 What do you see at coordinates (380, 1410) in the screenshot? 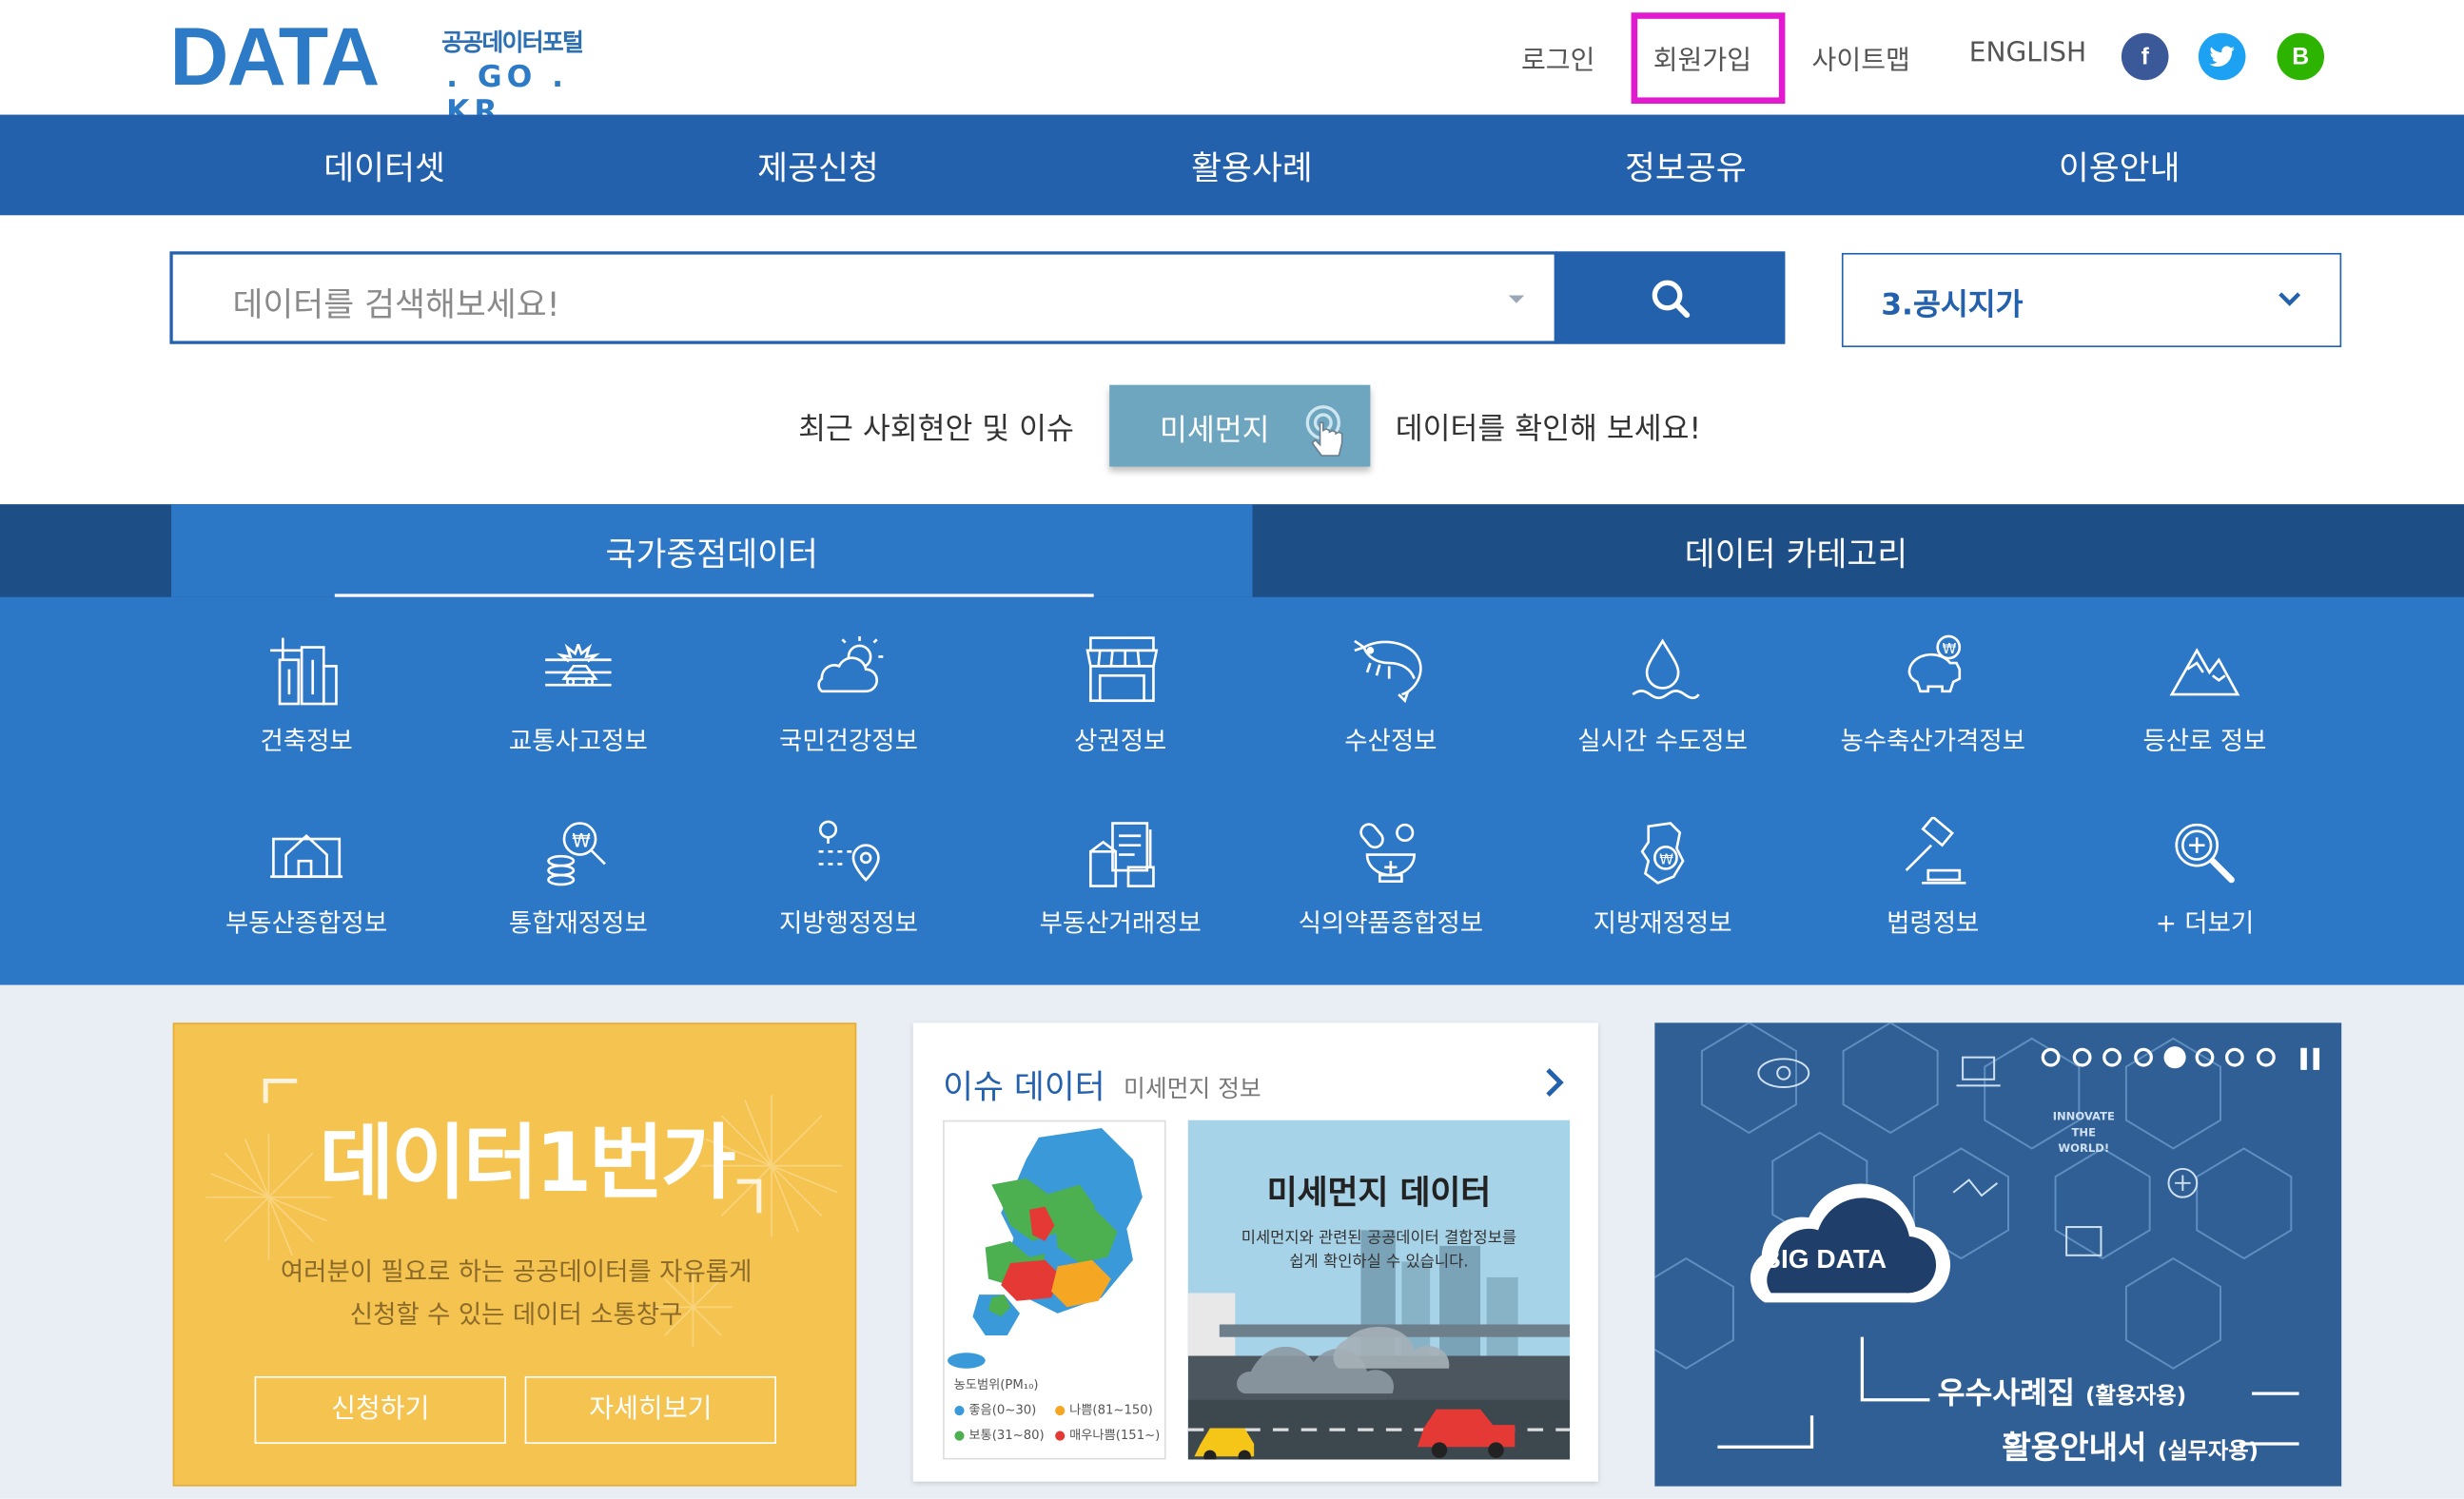
I see `apply-button: 신청하기` at bounding box center [380, 1410].